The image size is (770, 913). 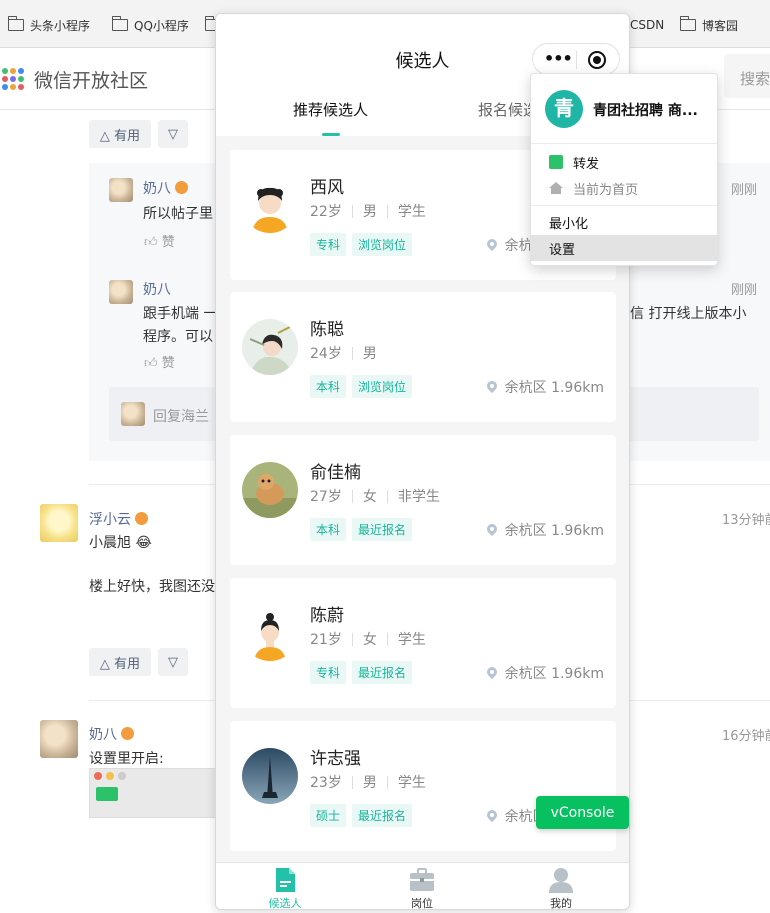 What do you see at coordinates (361, 672) in the screenshot?
I see `tag-list: 专科 最近报名` at bounding box center [361, 672].